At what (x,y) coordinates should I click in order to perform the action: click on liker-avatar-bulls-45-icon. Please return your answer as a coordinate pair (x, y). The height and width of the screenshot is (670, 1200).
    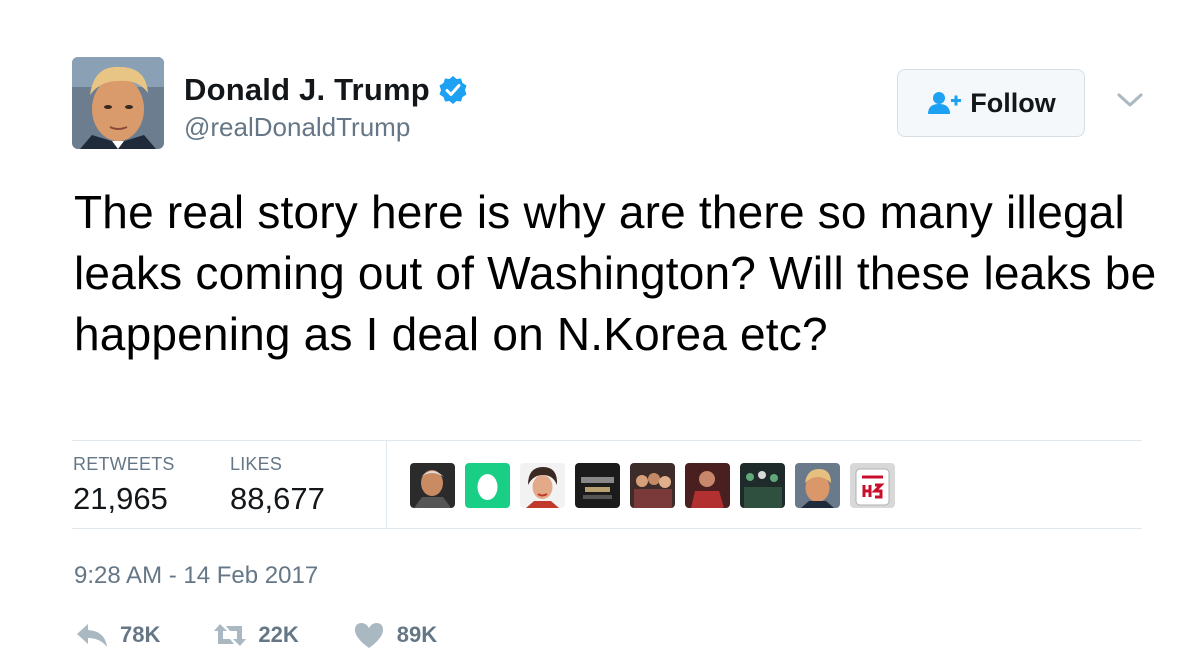
    Looking at the image, I should click on (872, 485).